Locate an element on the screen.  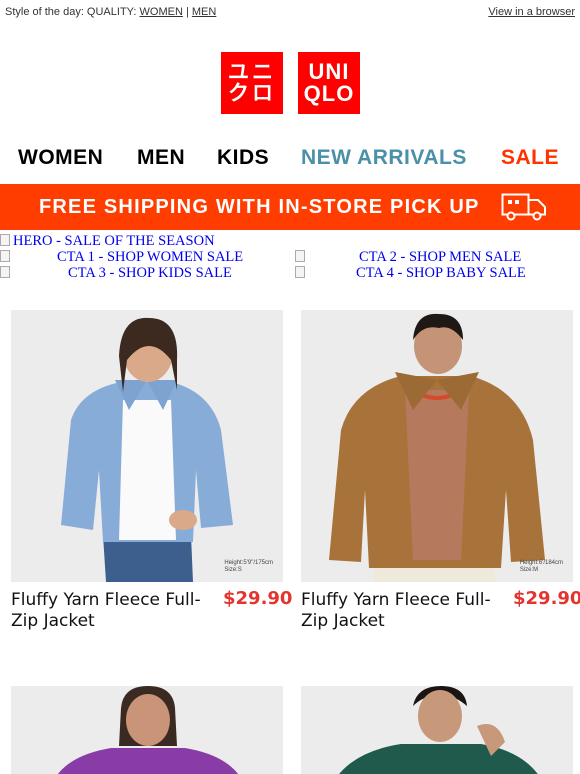
logo-katakana-block: ユニ クロ is located at coordinates (252, 83).